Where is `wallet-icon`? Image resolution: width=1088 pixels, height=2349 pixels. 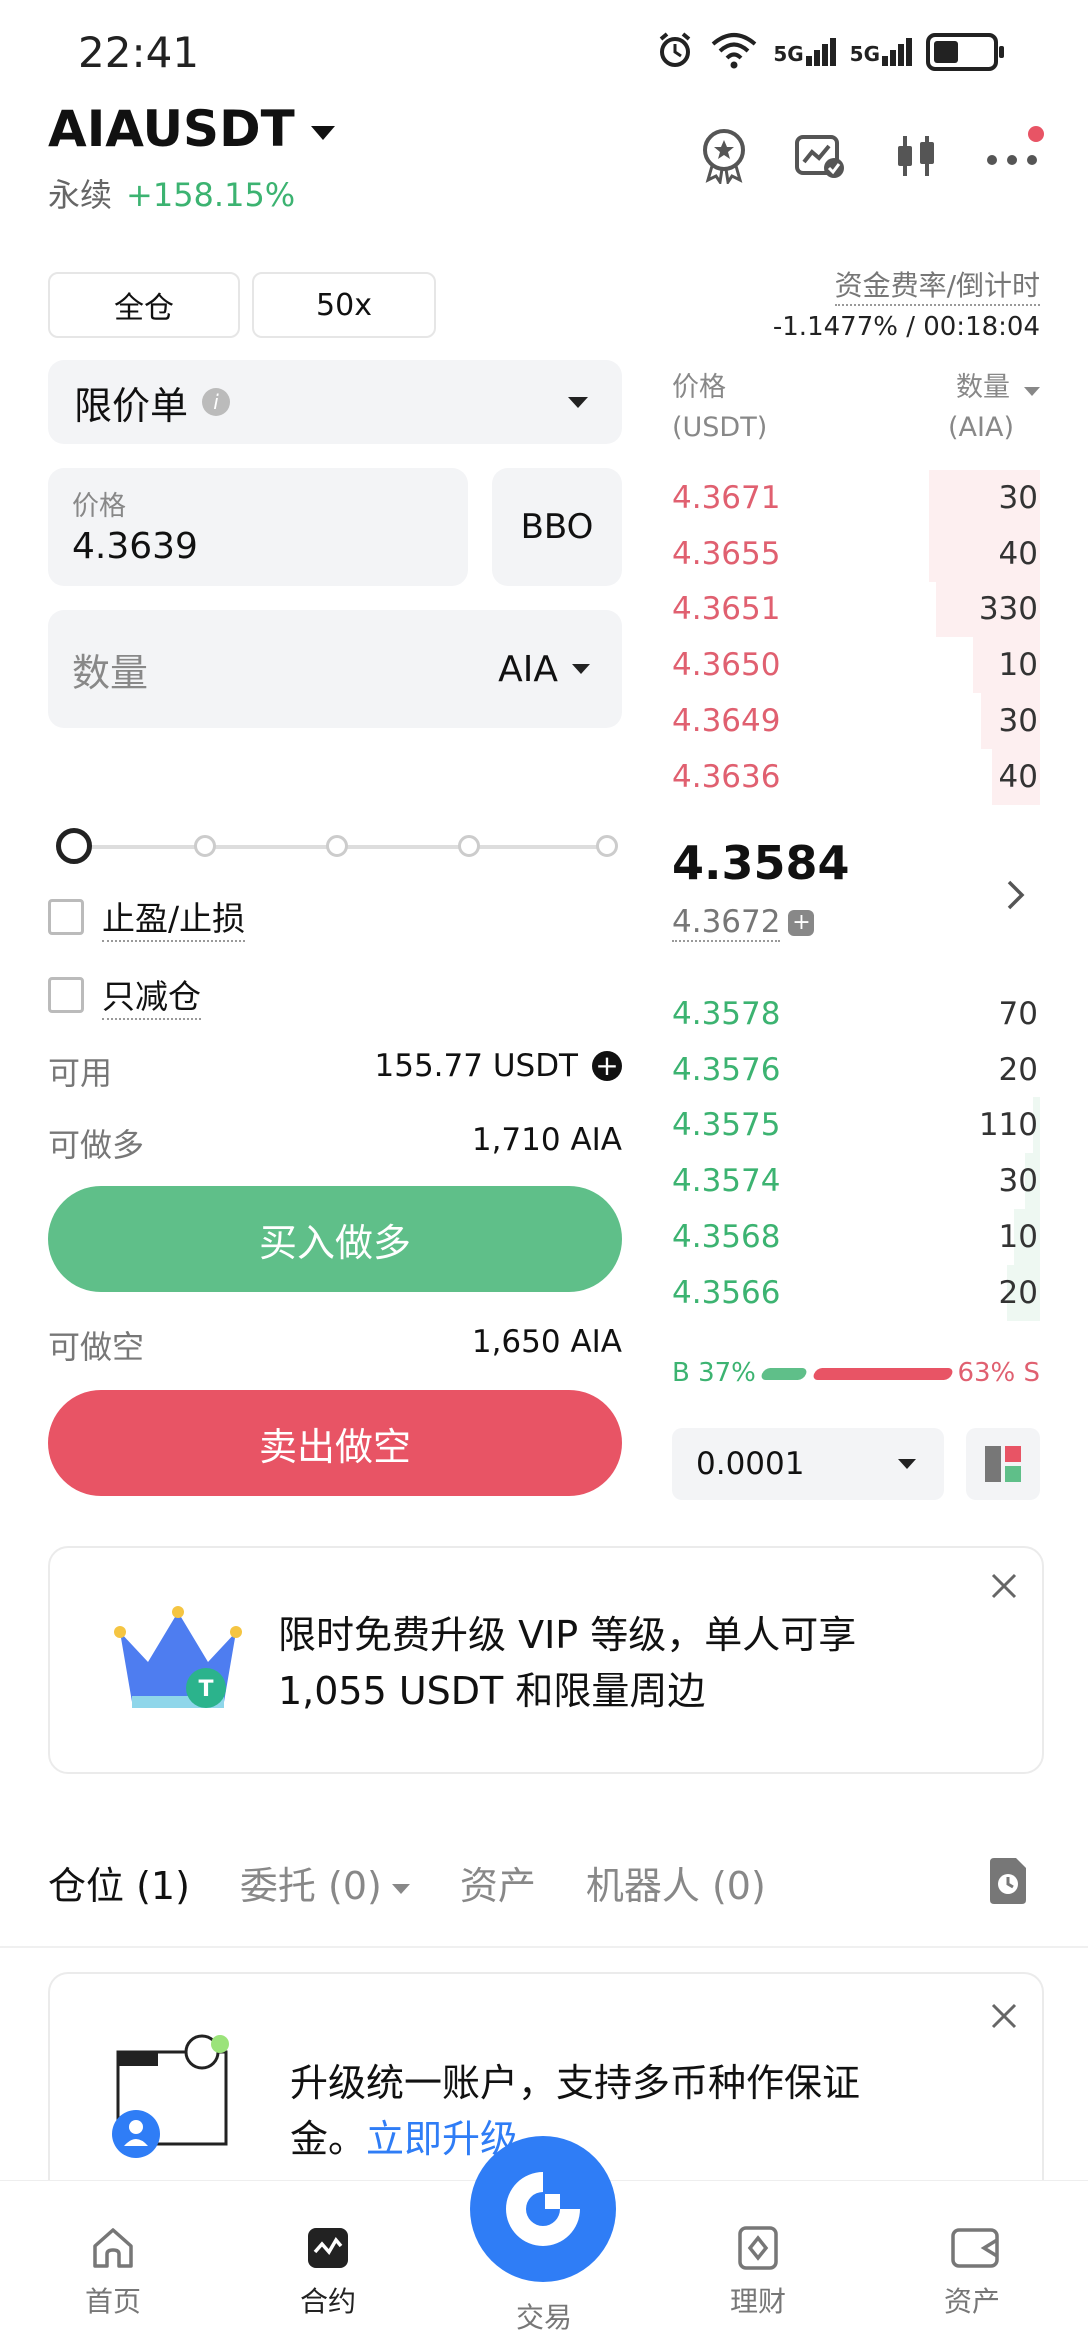 wallet-icon is located at coordinates (176, 2097).